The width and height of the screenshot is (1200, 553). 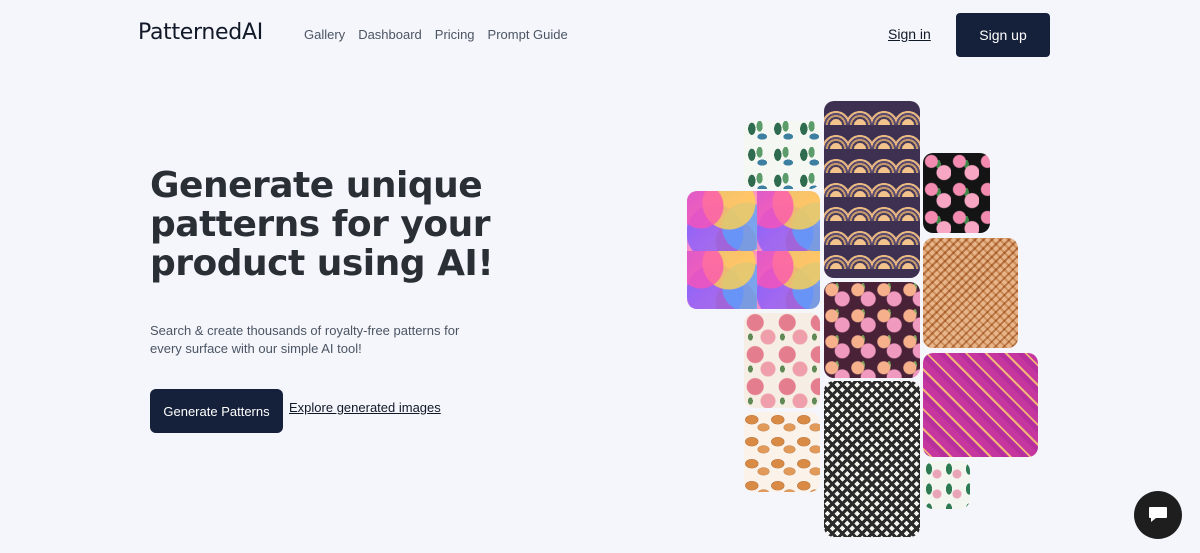 I want to click on nav-link-dashboard: Dashboard, so click(x=390, y=34).